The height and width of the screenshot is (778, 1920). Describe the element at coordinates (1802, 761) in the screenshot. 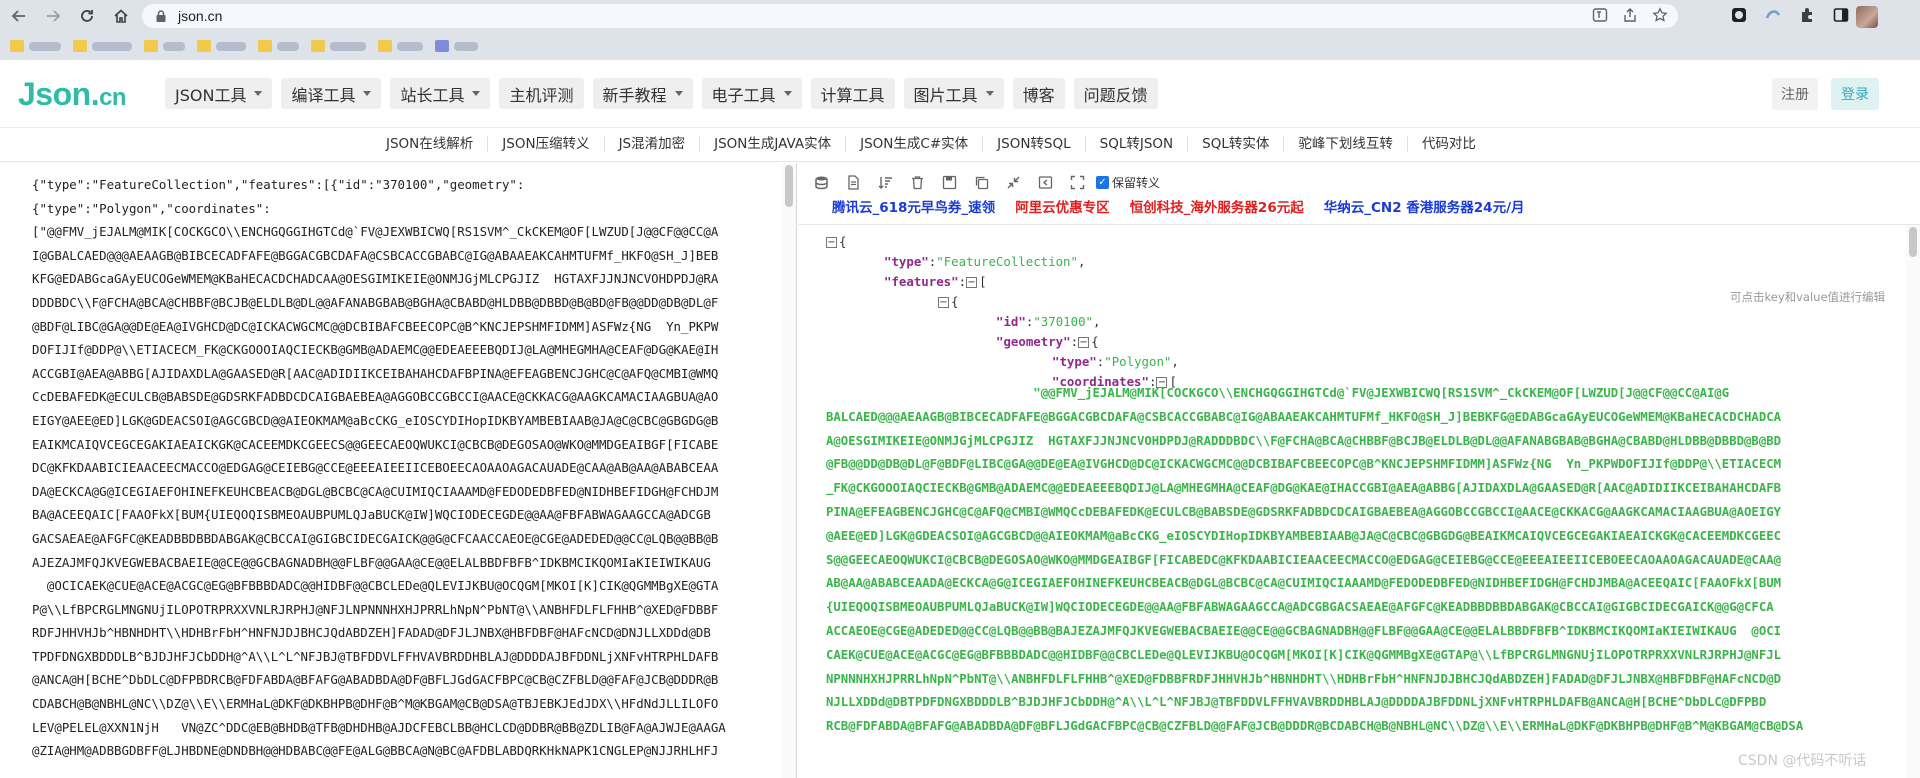

I see `watermark: CSDN @代码不听话` at that location.